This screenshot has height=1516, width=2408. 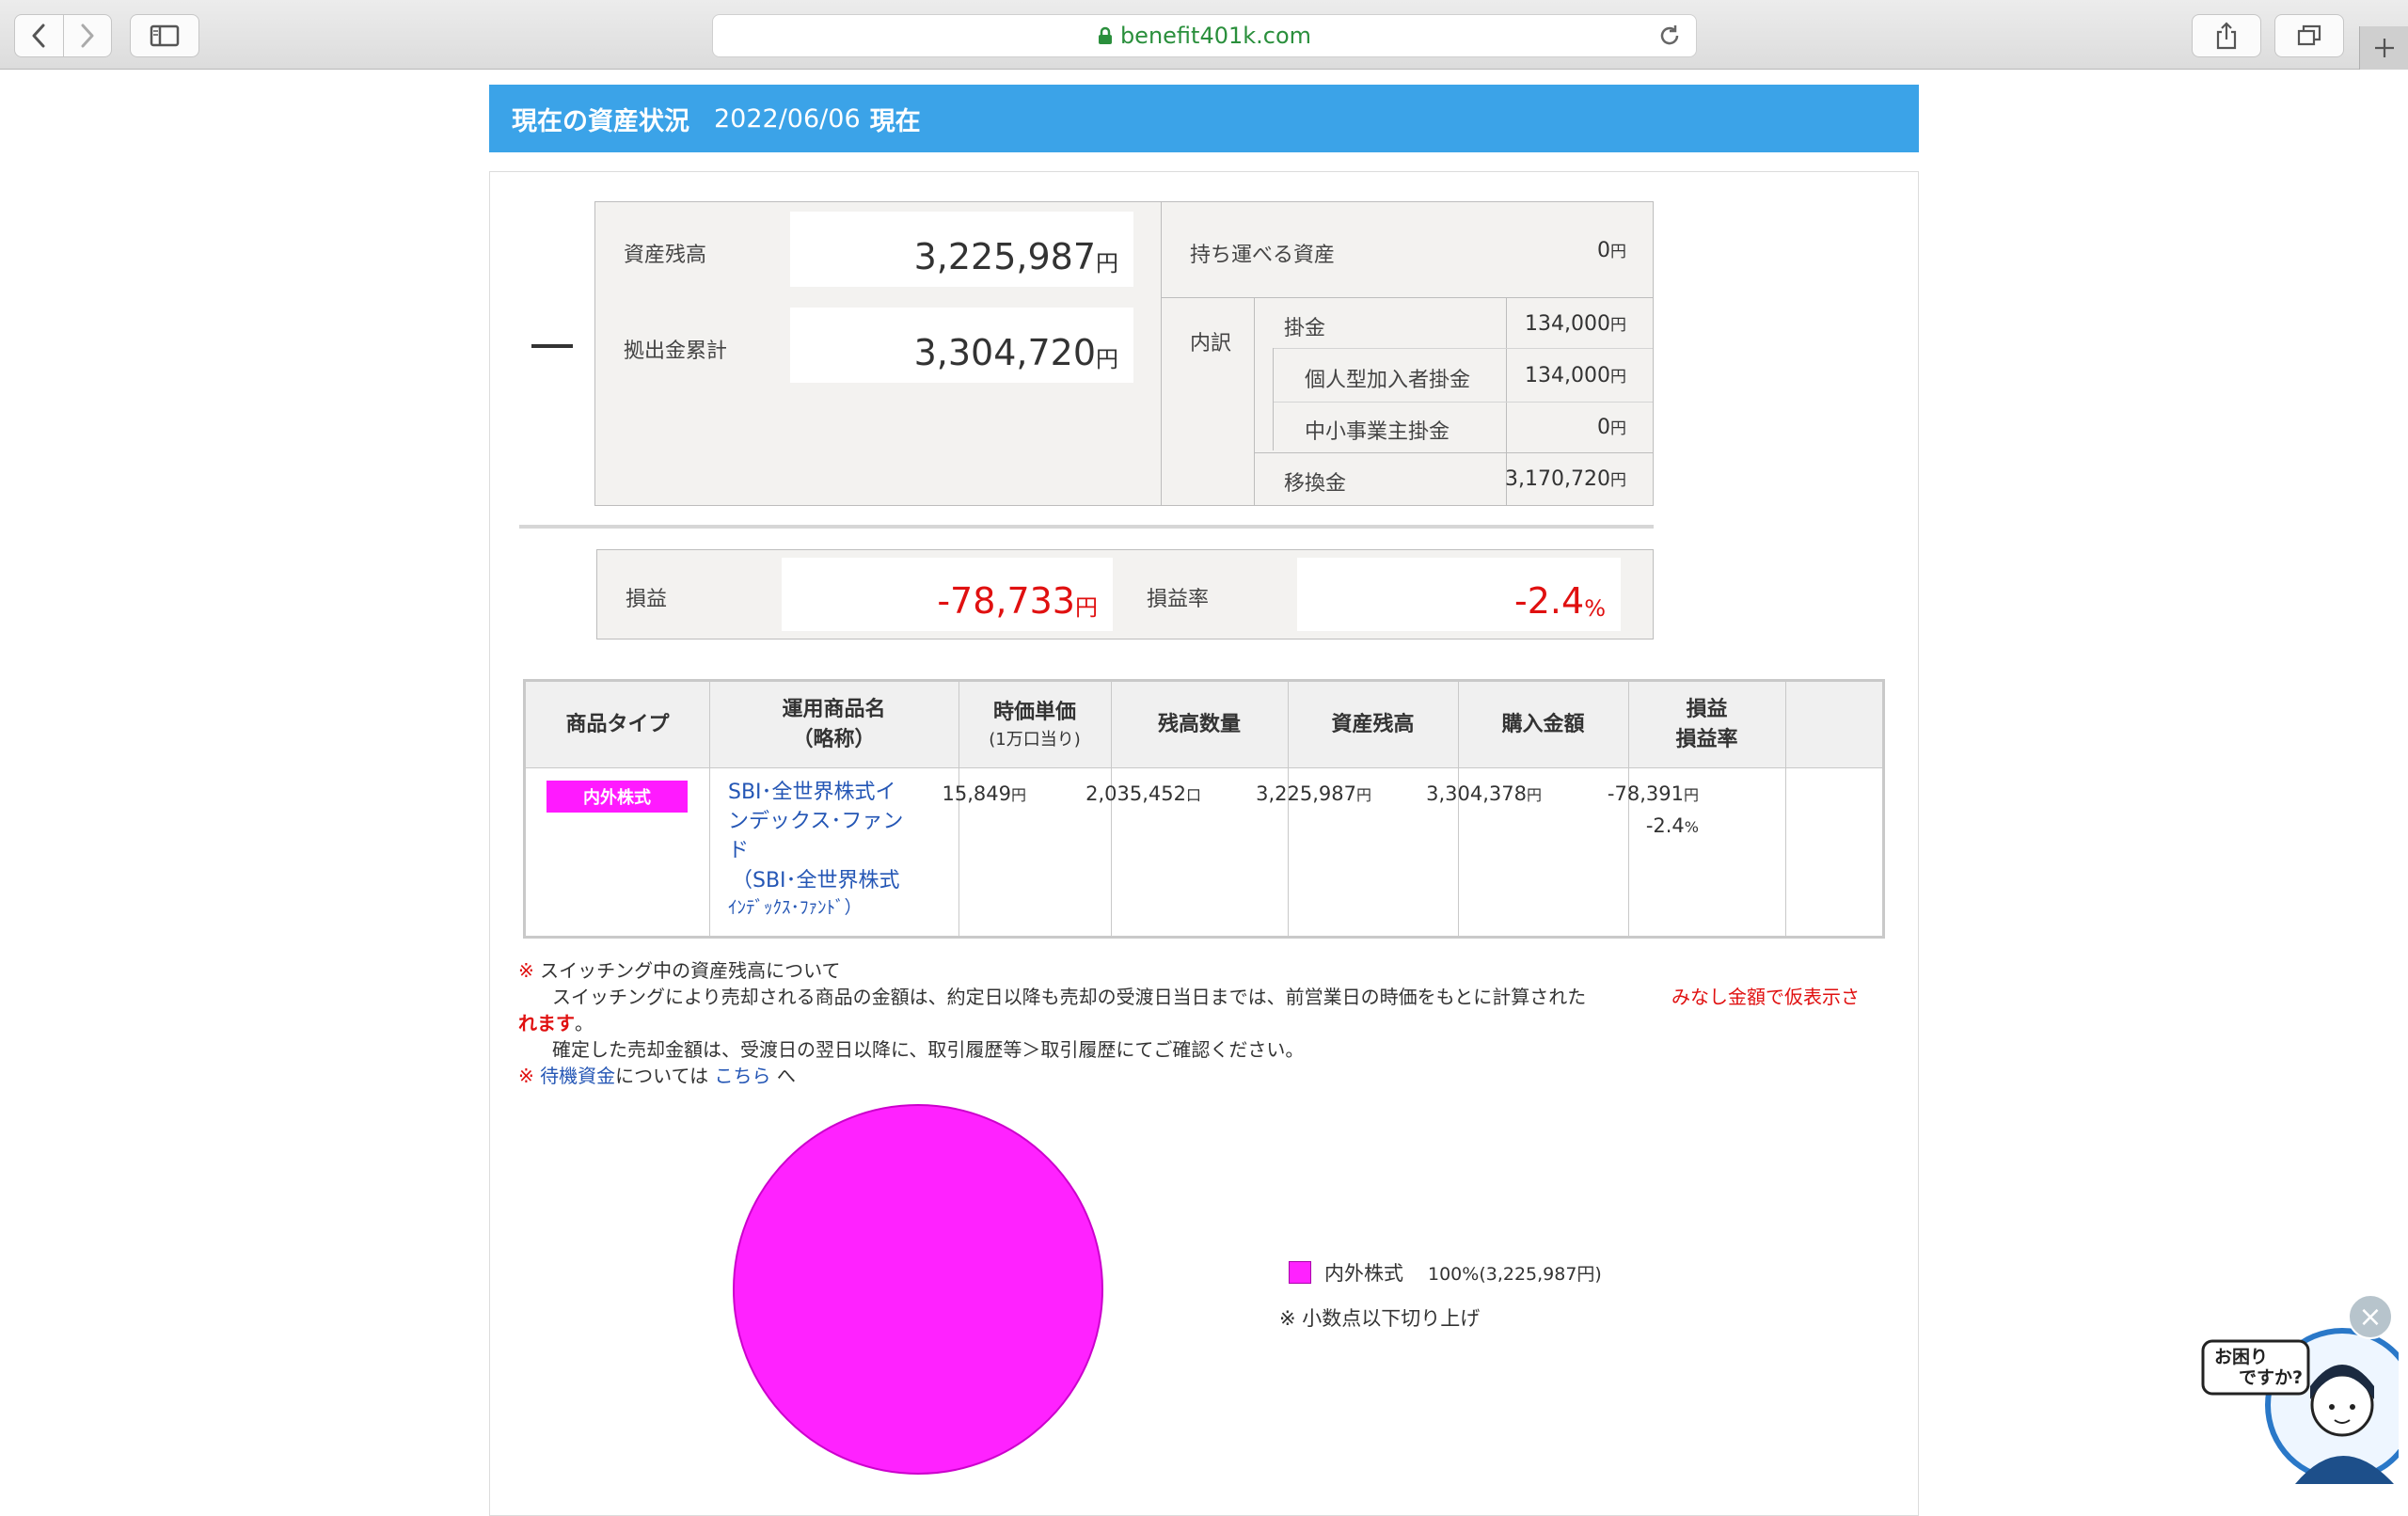 What do you see at coordinates (1707, 724) in the screenshot?
I see `col-pl: 損益 損益率` at bounding box center [1707, 724].